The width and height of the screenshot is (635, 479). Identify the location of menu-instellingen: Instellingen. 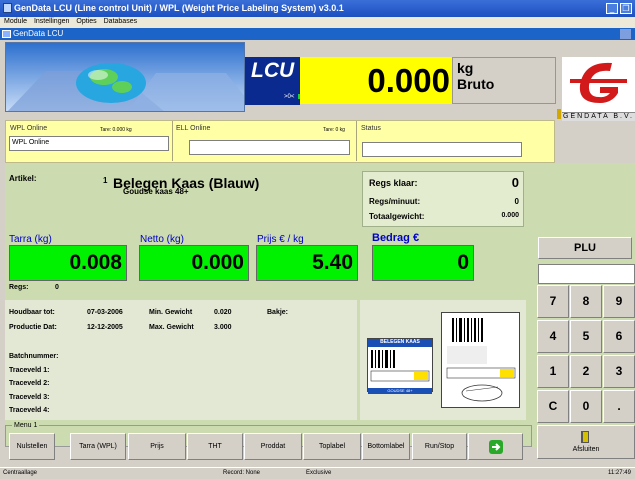
(51, 21).